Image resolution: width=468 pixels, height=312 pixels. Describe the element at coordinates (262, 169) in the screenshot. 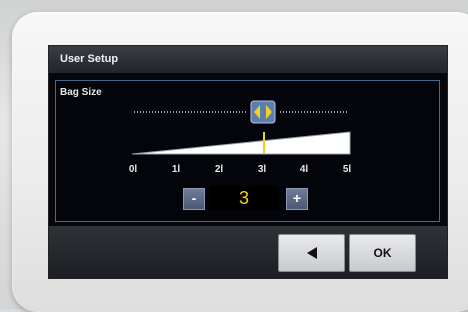

I see `tick-label-3: 3l` at that location.